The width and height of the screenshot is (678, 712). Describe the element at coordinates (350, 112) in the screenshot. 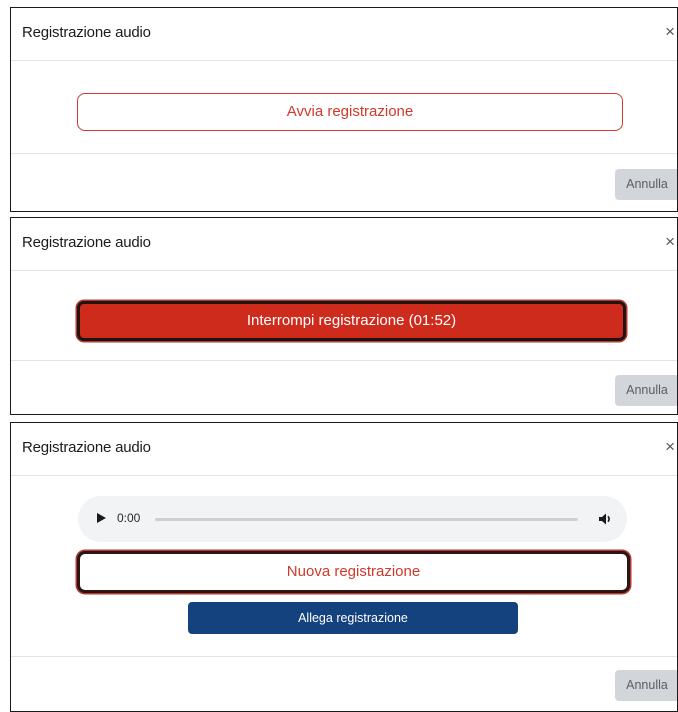

I see `start-recording-button: Avvia registrazione` at that location.